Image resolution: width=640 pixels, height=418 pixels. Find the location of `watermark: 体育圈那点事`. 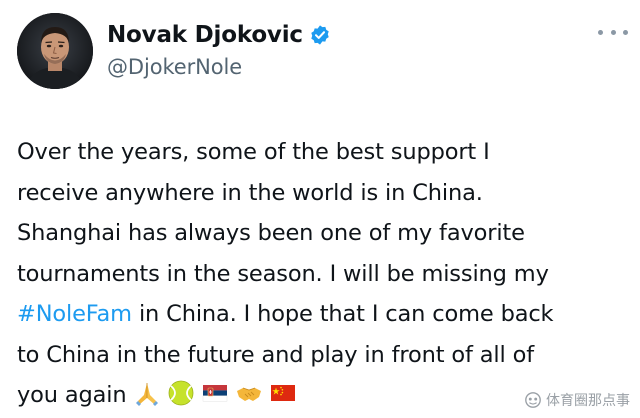

watermark: 体育圈那点事 is located at coordinates (577, 400).